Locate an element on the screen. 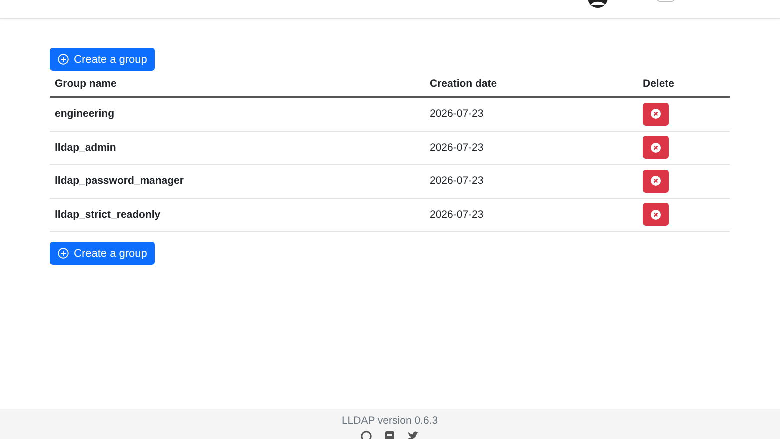 This screenshot has height=439, width=780. column-header: Group name is located at coordinates (86, 84).